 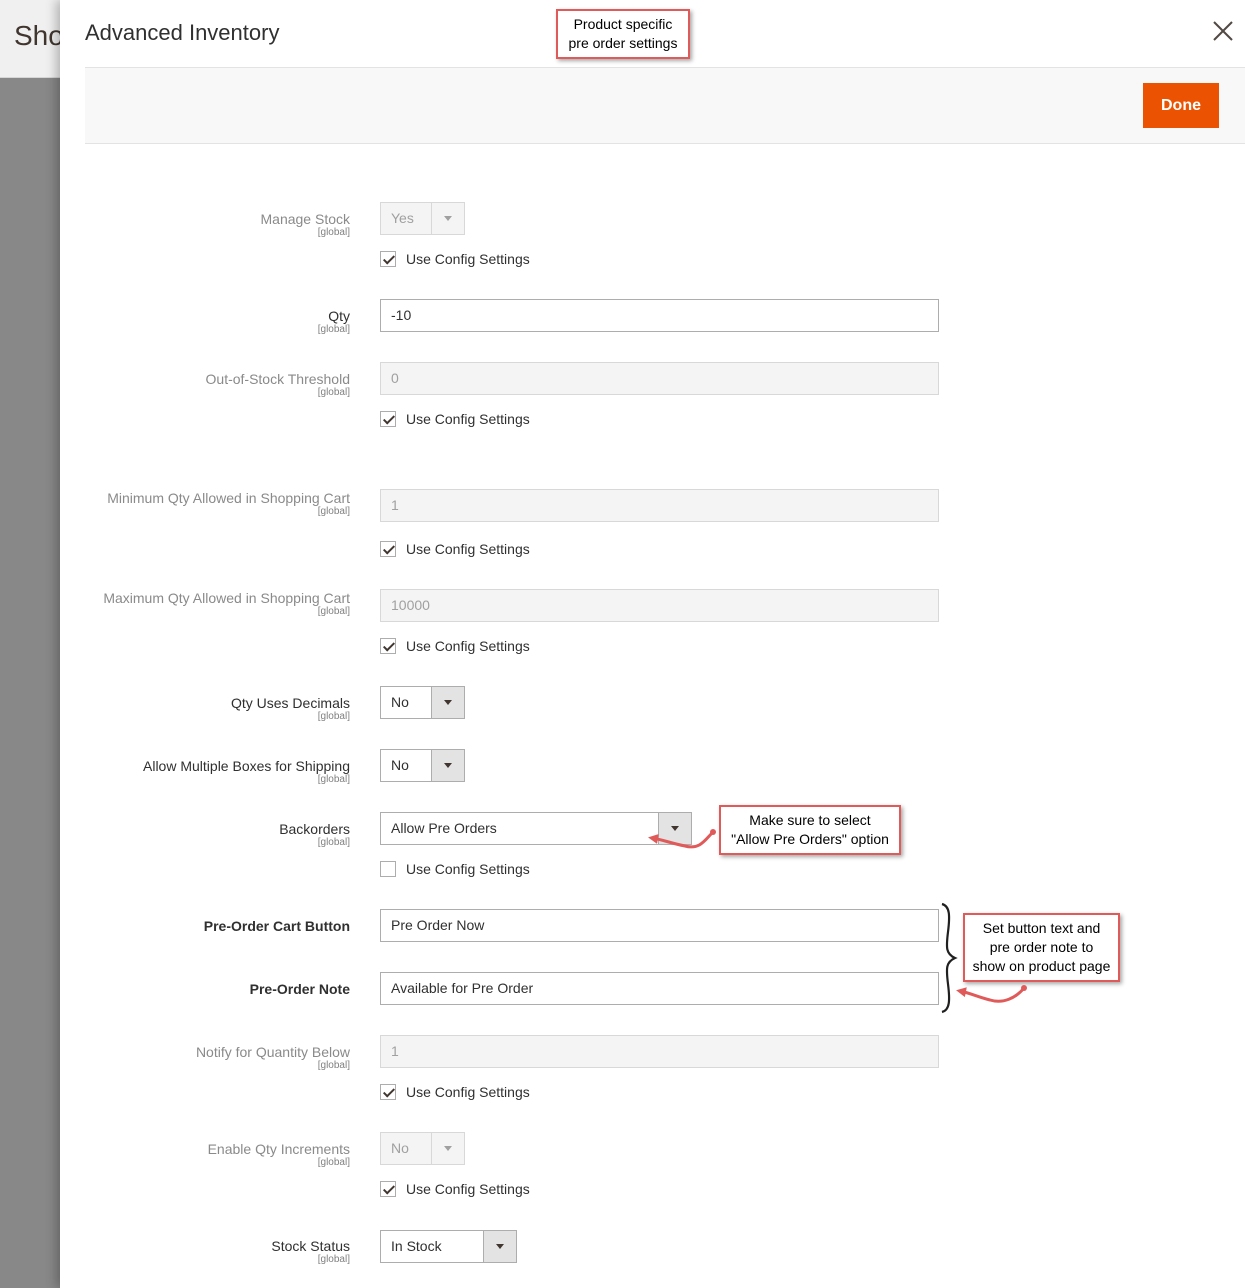 I want to click on notify-qty-below-input: 1, so click(x=659, y=1051).